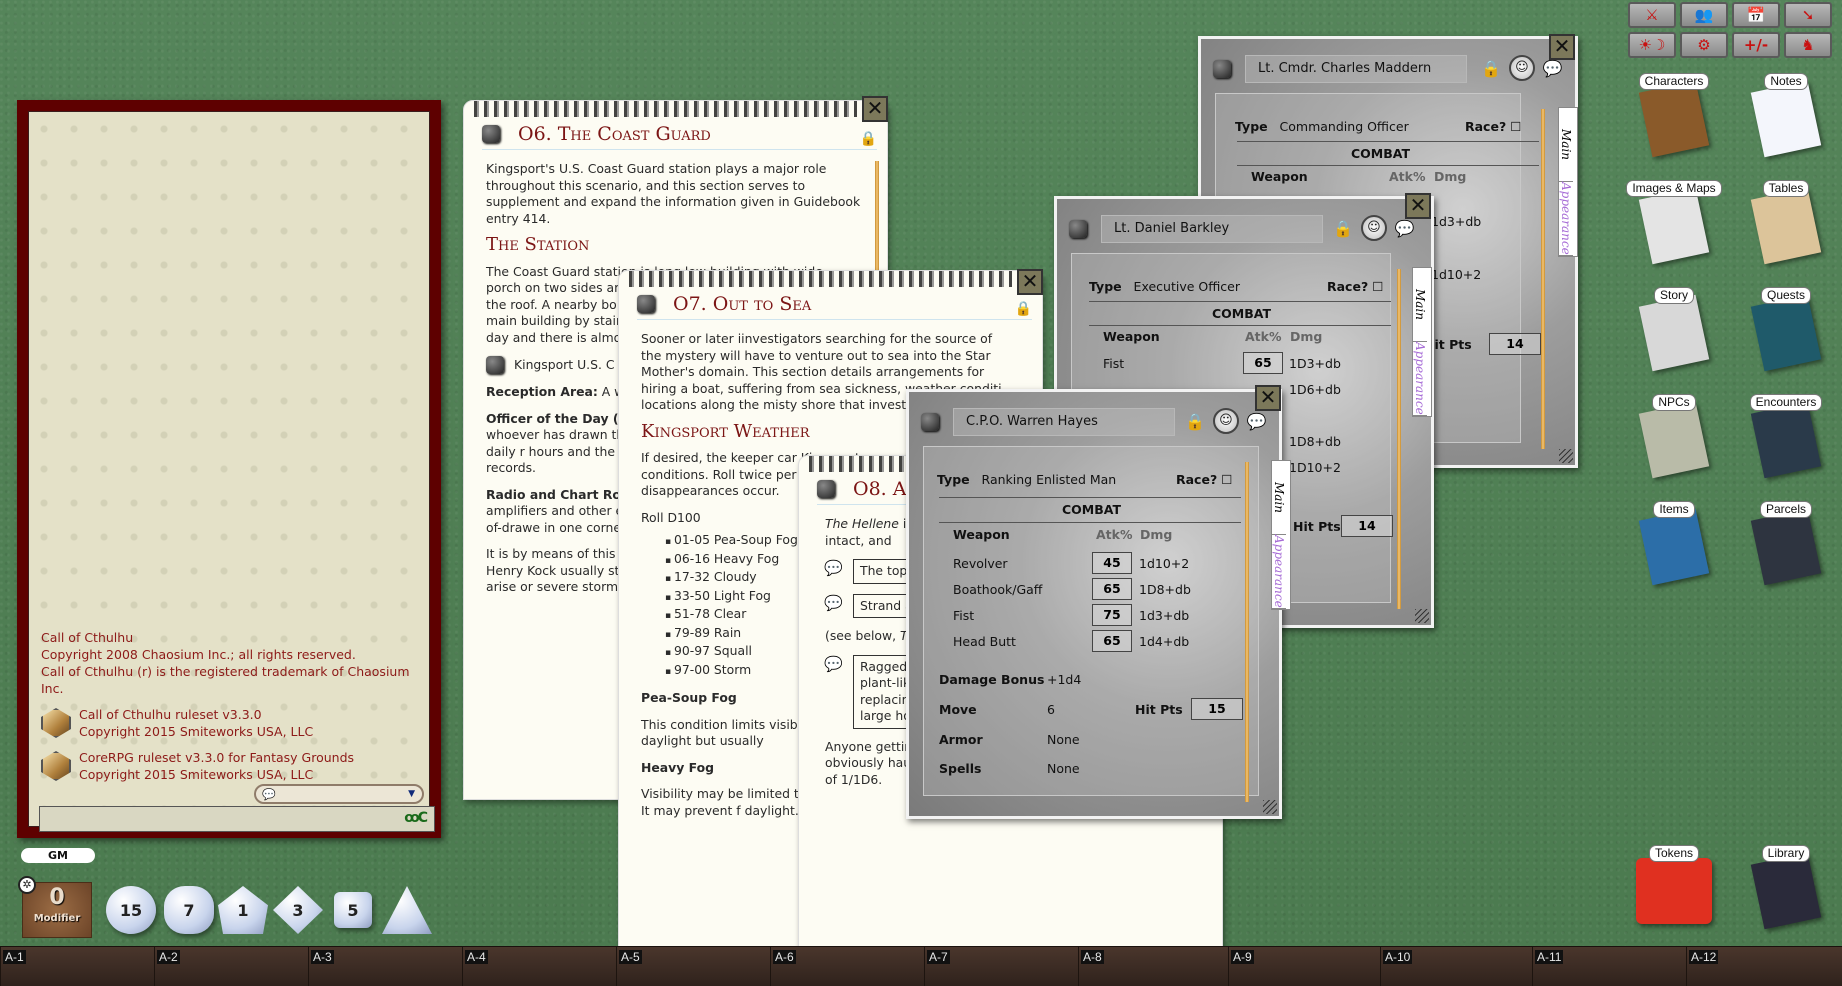 The image size is (1842, 986). Describe the element at coordinates (243, 910) in the screenshot. I see `d10-die-icon: 1` at that location.